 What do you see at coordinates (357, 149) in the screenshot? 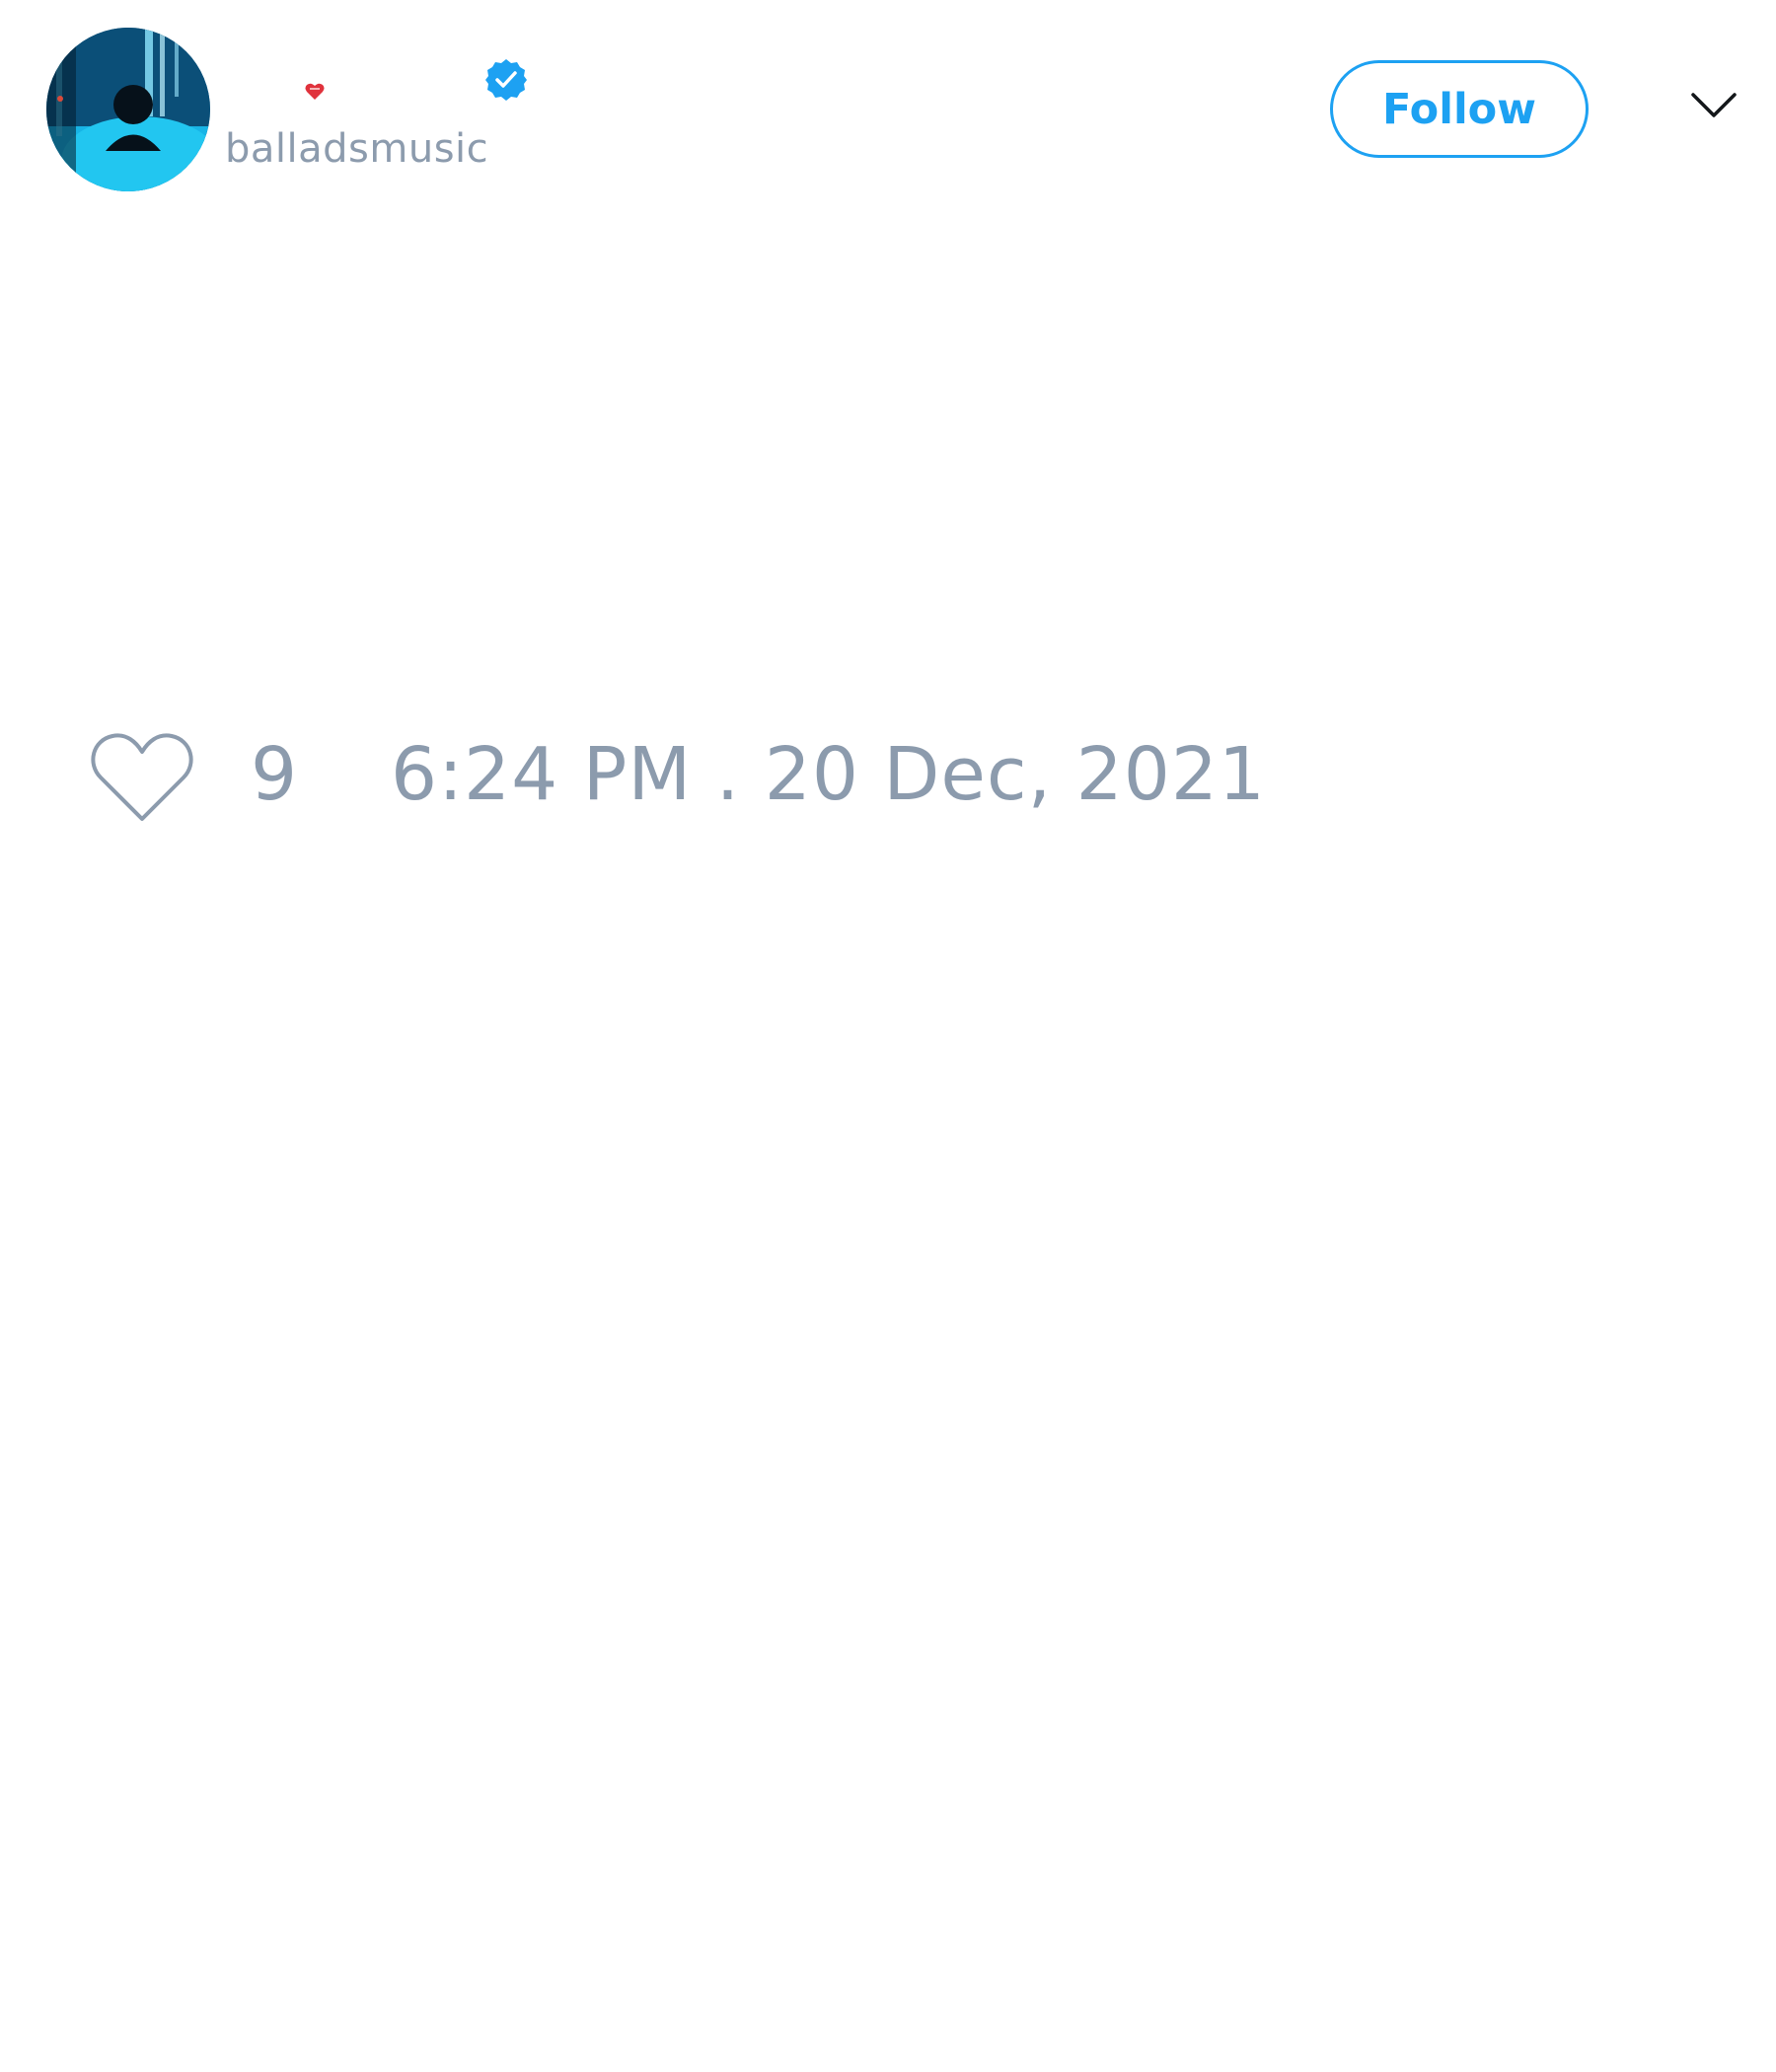
I see `author-handle: balladsmusic` at bounding box center [357, 149].